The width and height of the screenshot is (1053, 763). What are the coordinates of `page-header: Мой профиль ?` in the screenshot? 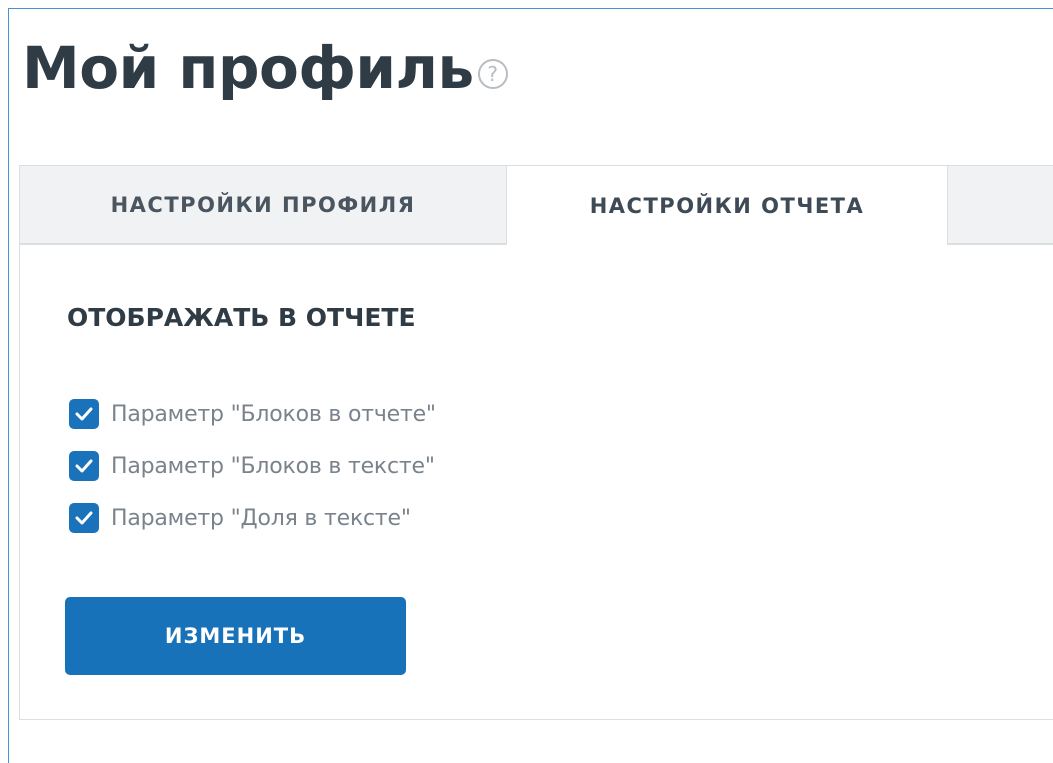 It's located at (265, 68).